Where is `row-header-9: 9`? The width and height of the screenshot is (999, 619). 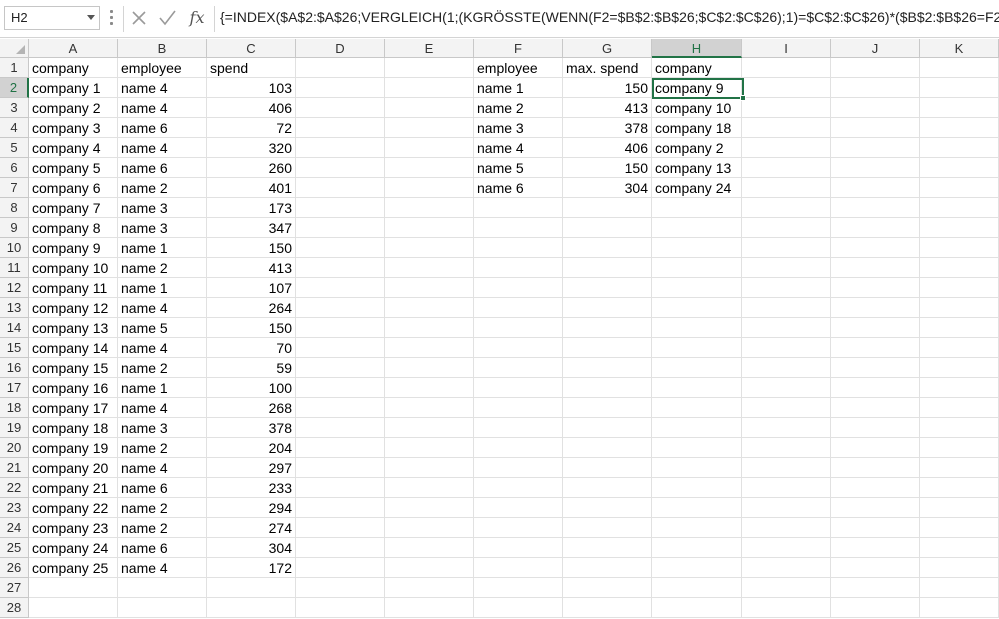
row-header-9: 9 is located at coordinates (14, 228).